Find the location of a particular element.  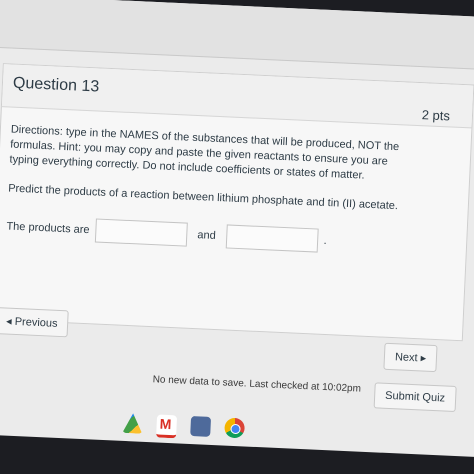

question-header: Question 13 2 pts is located at coordinates (237, 96).